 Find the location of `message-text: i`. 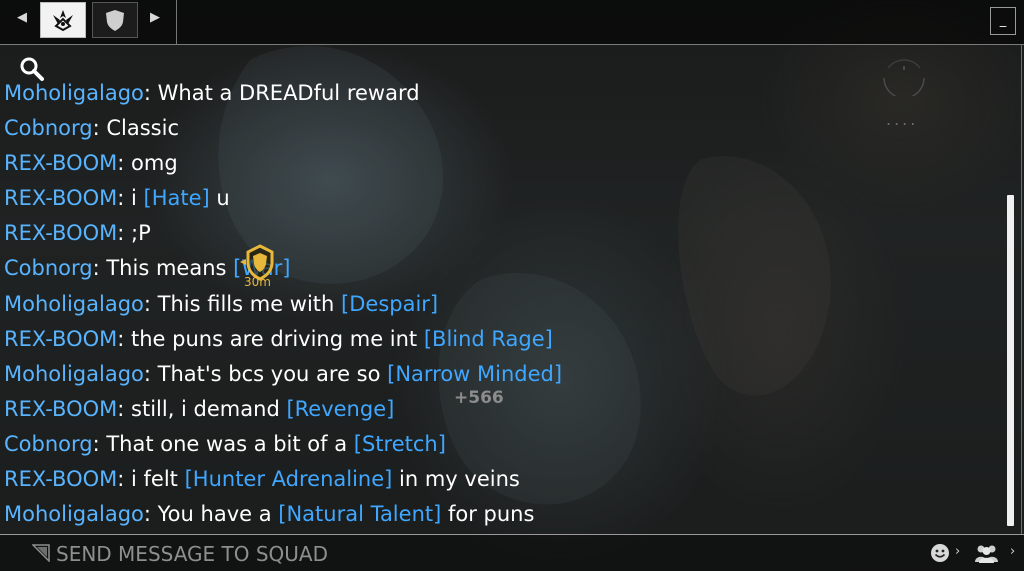

message-text: i is located at coordinates (137, 198).